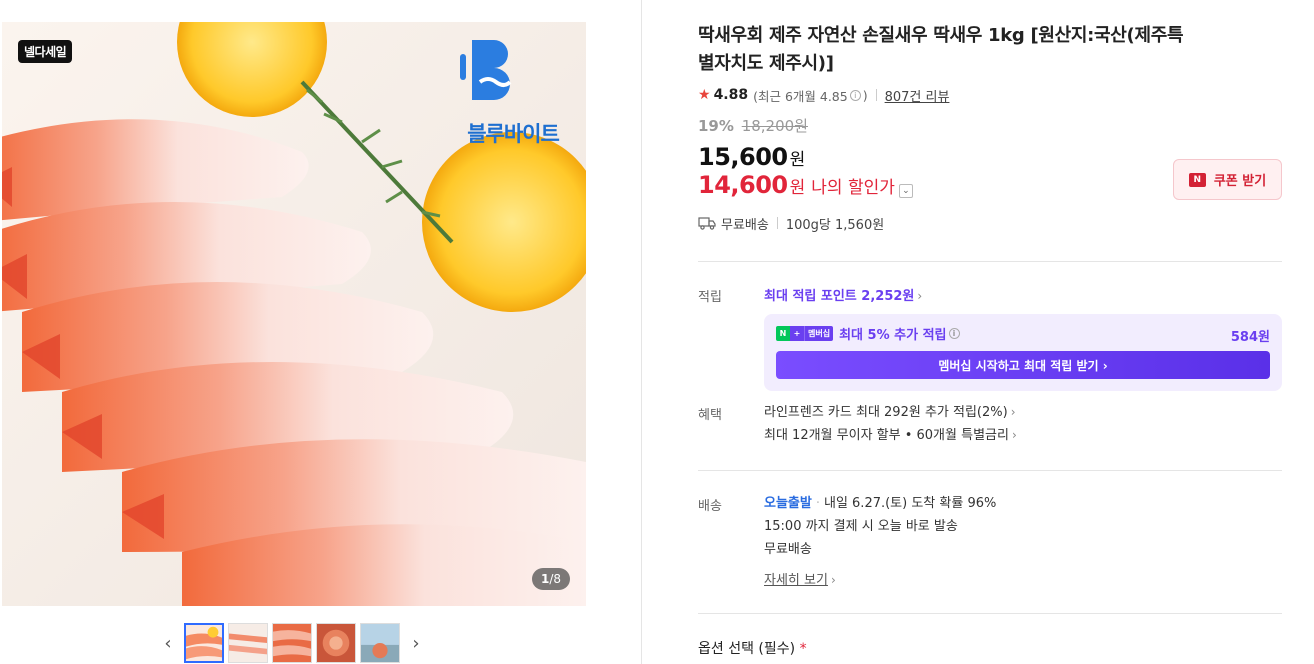 The width and height of the screenshot is (1314, 664). Describe the element at coordinates (168, 643) in the screenshot. I see `thumbnail-prev-button: ‹` at that location.